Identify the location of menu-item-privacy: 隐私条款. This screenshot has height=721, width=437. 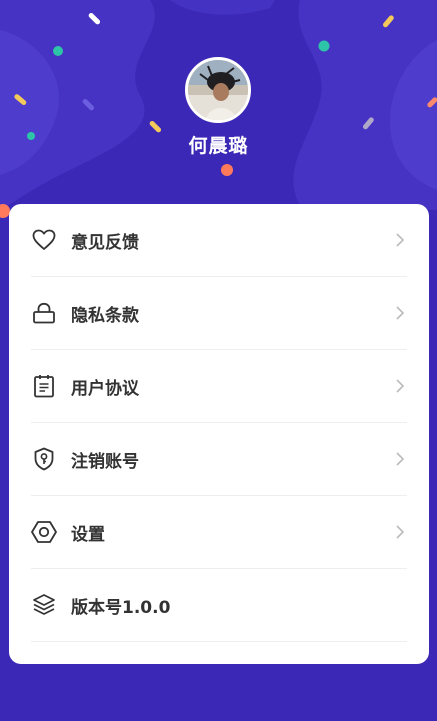
(219, 313).